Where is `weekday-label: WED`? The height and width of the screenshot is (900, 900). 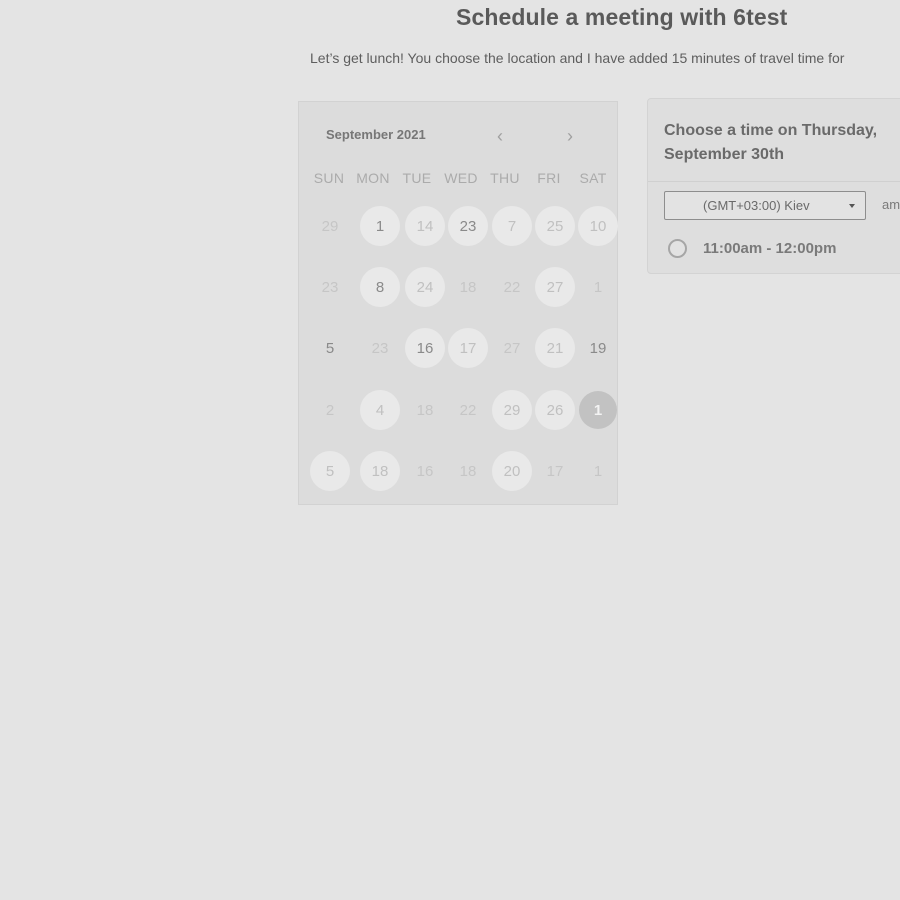 weekday-label: WED is located at coordinates (461, 178).